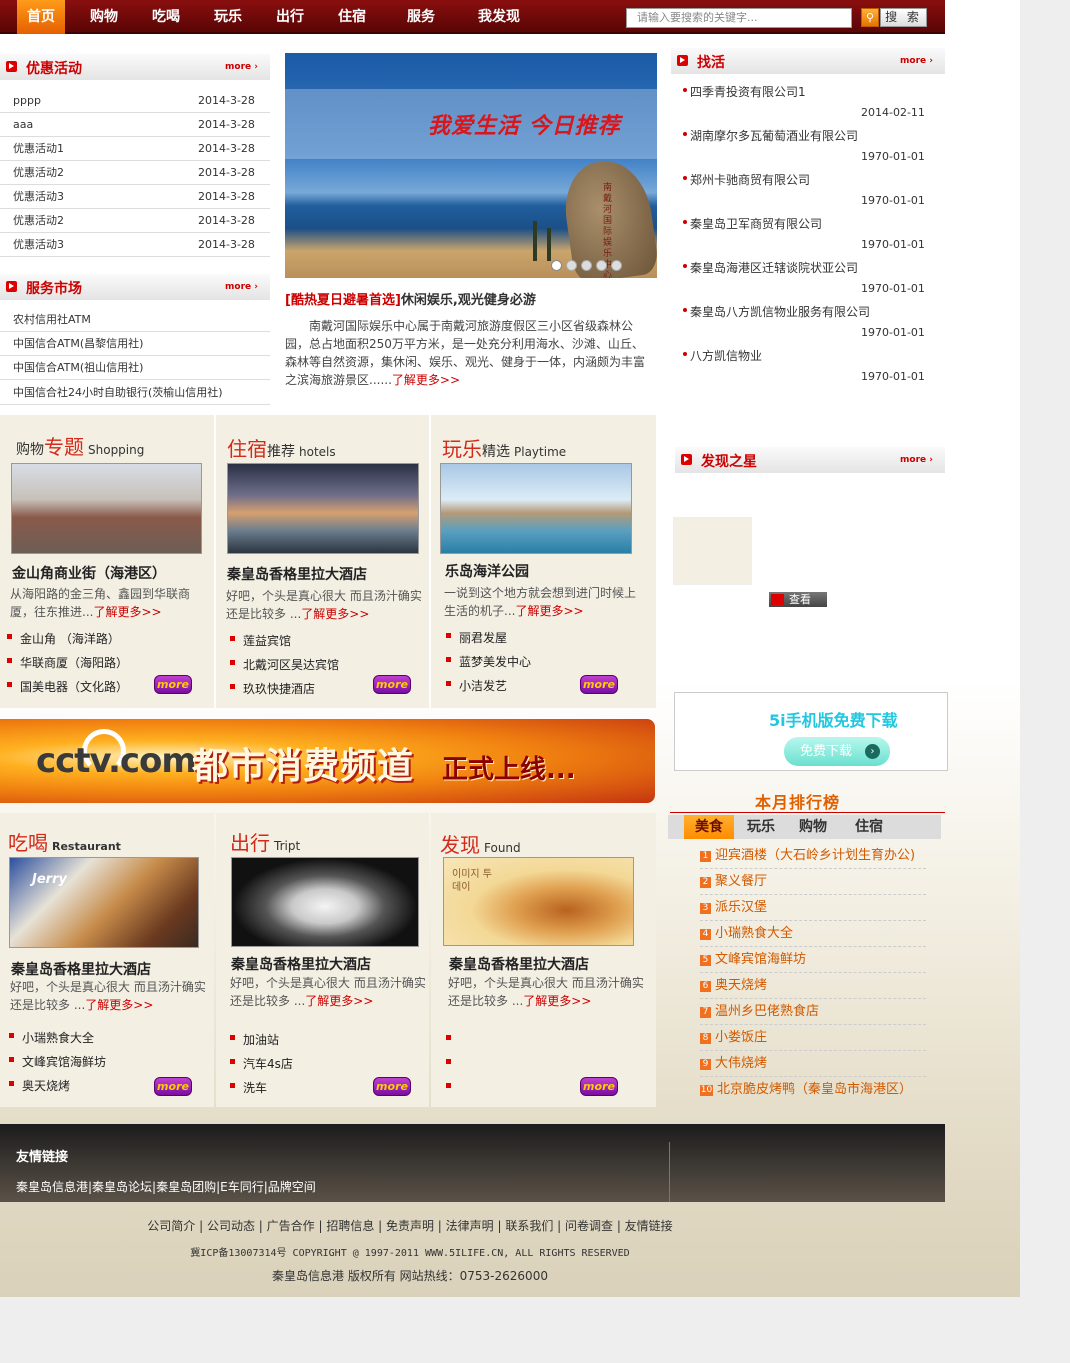  I want to click on job-item: 郑州卡驰商贸有限公司, so click(746, 179).